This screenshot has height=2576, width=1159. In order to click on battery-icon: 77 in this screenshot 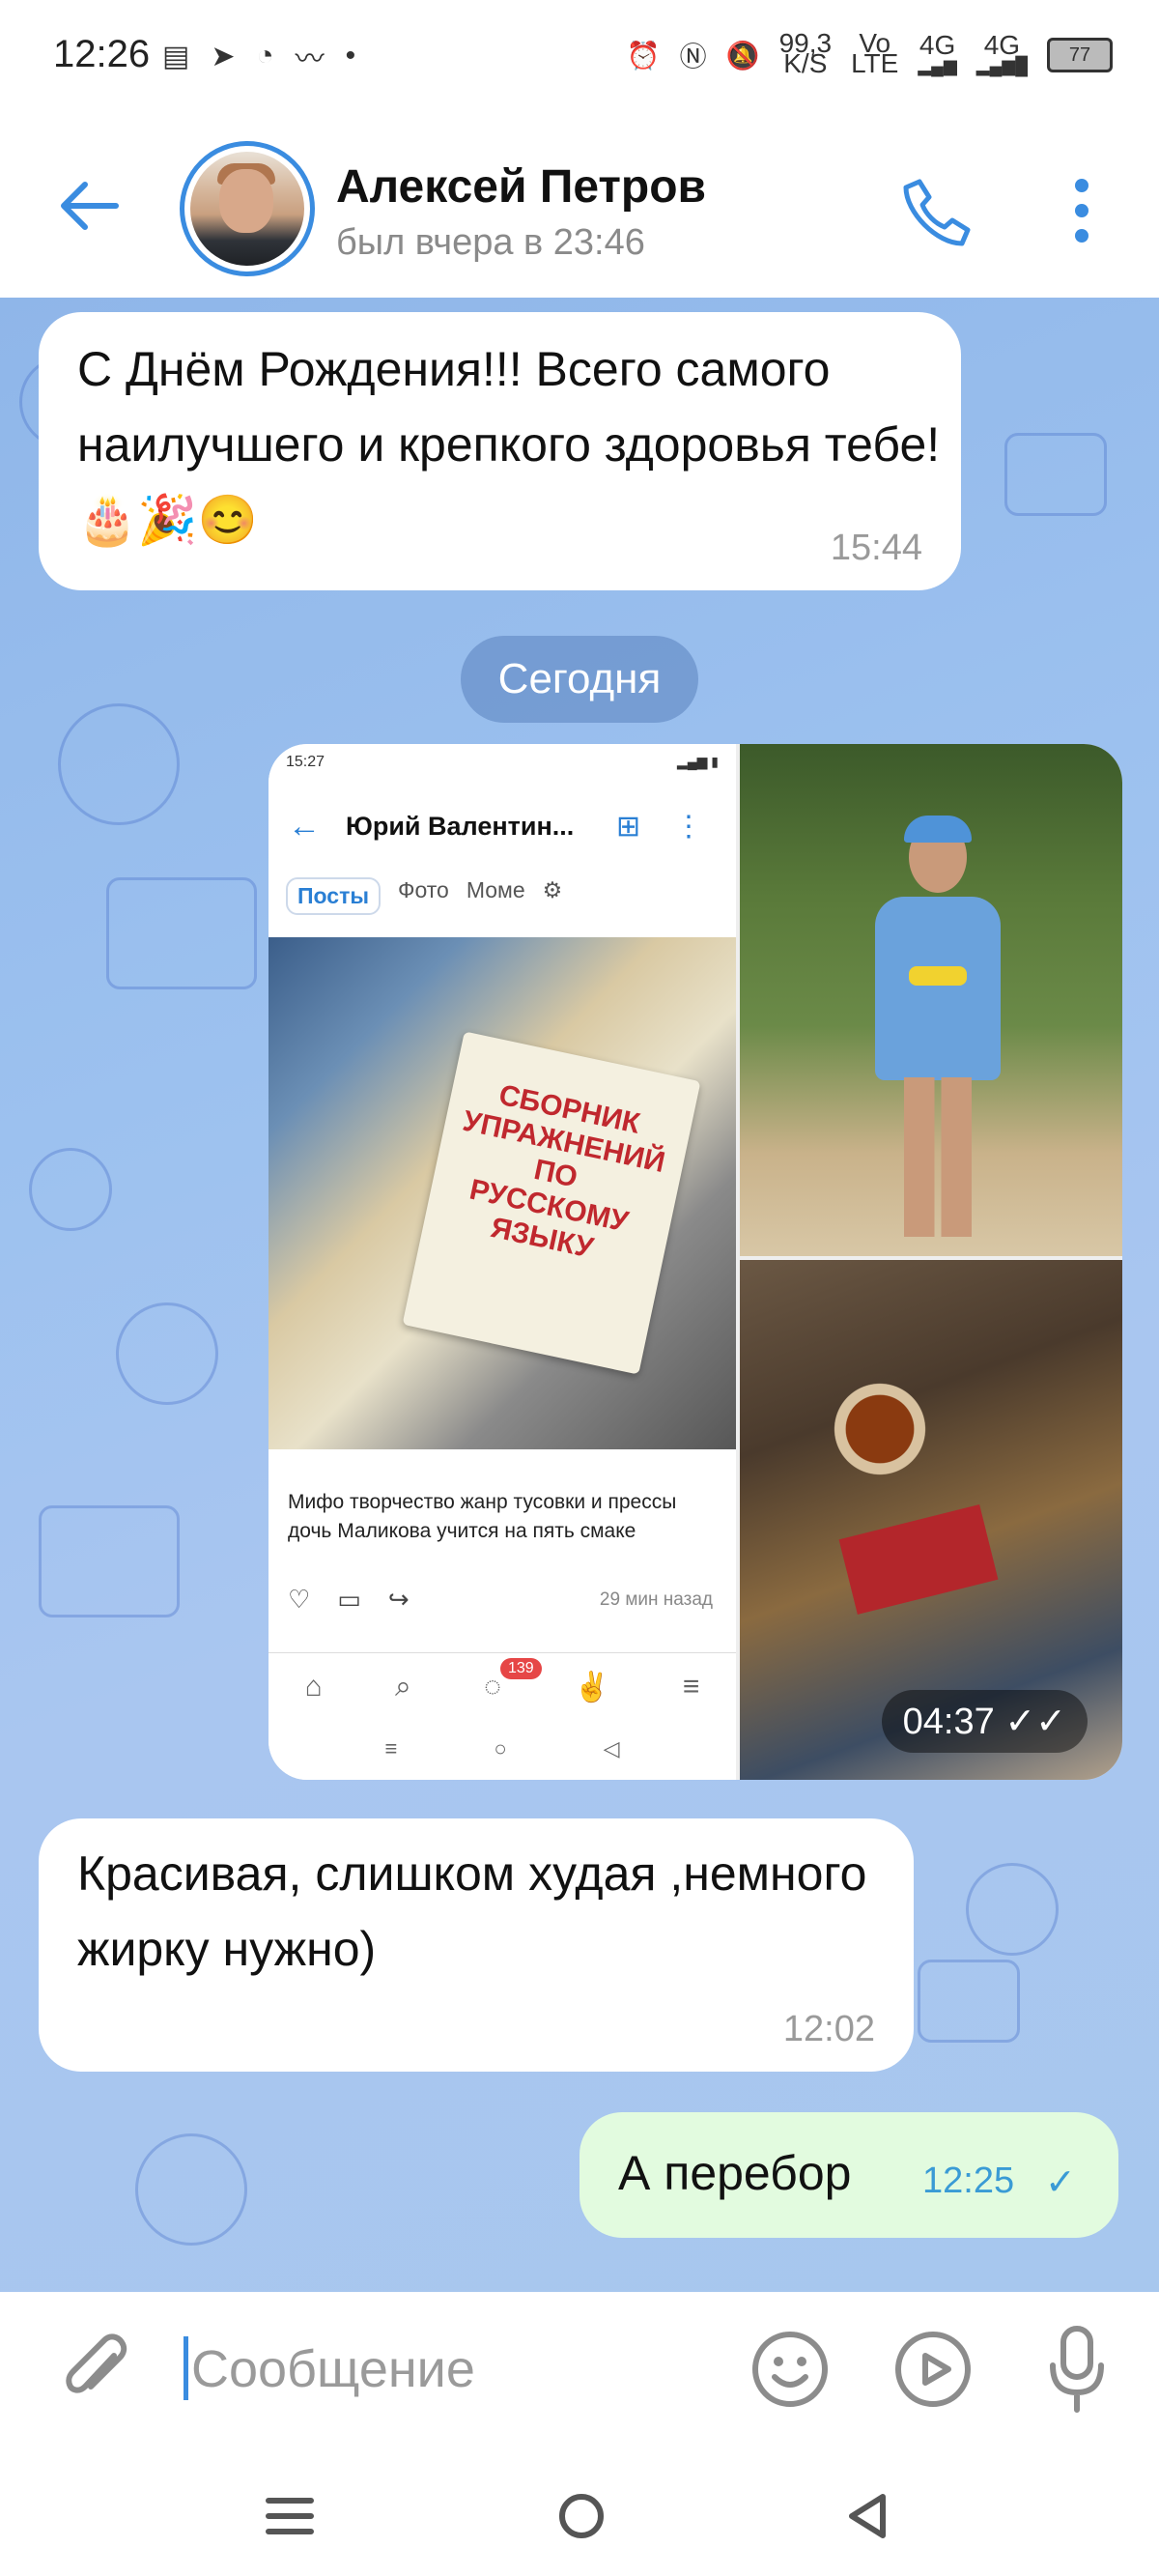, I will do `click(1080, 55)`.